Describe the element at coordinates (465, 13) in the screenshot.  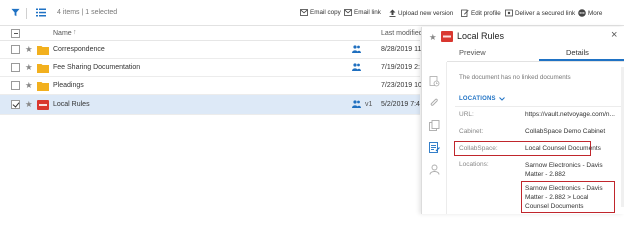
I see `edit-profile-icon` at that location.